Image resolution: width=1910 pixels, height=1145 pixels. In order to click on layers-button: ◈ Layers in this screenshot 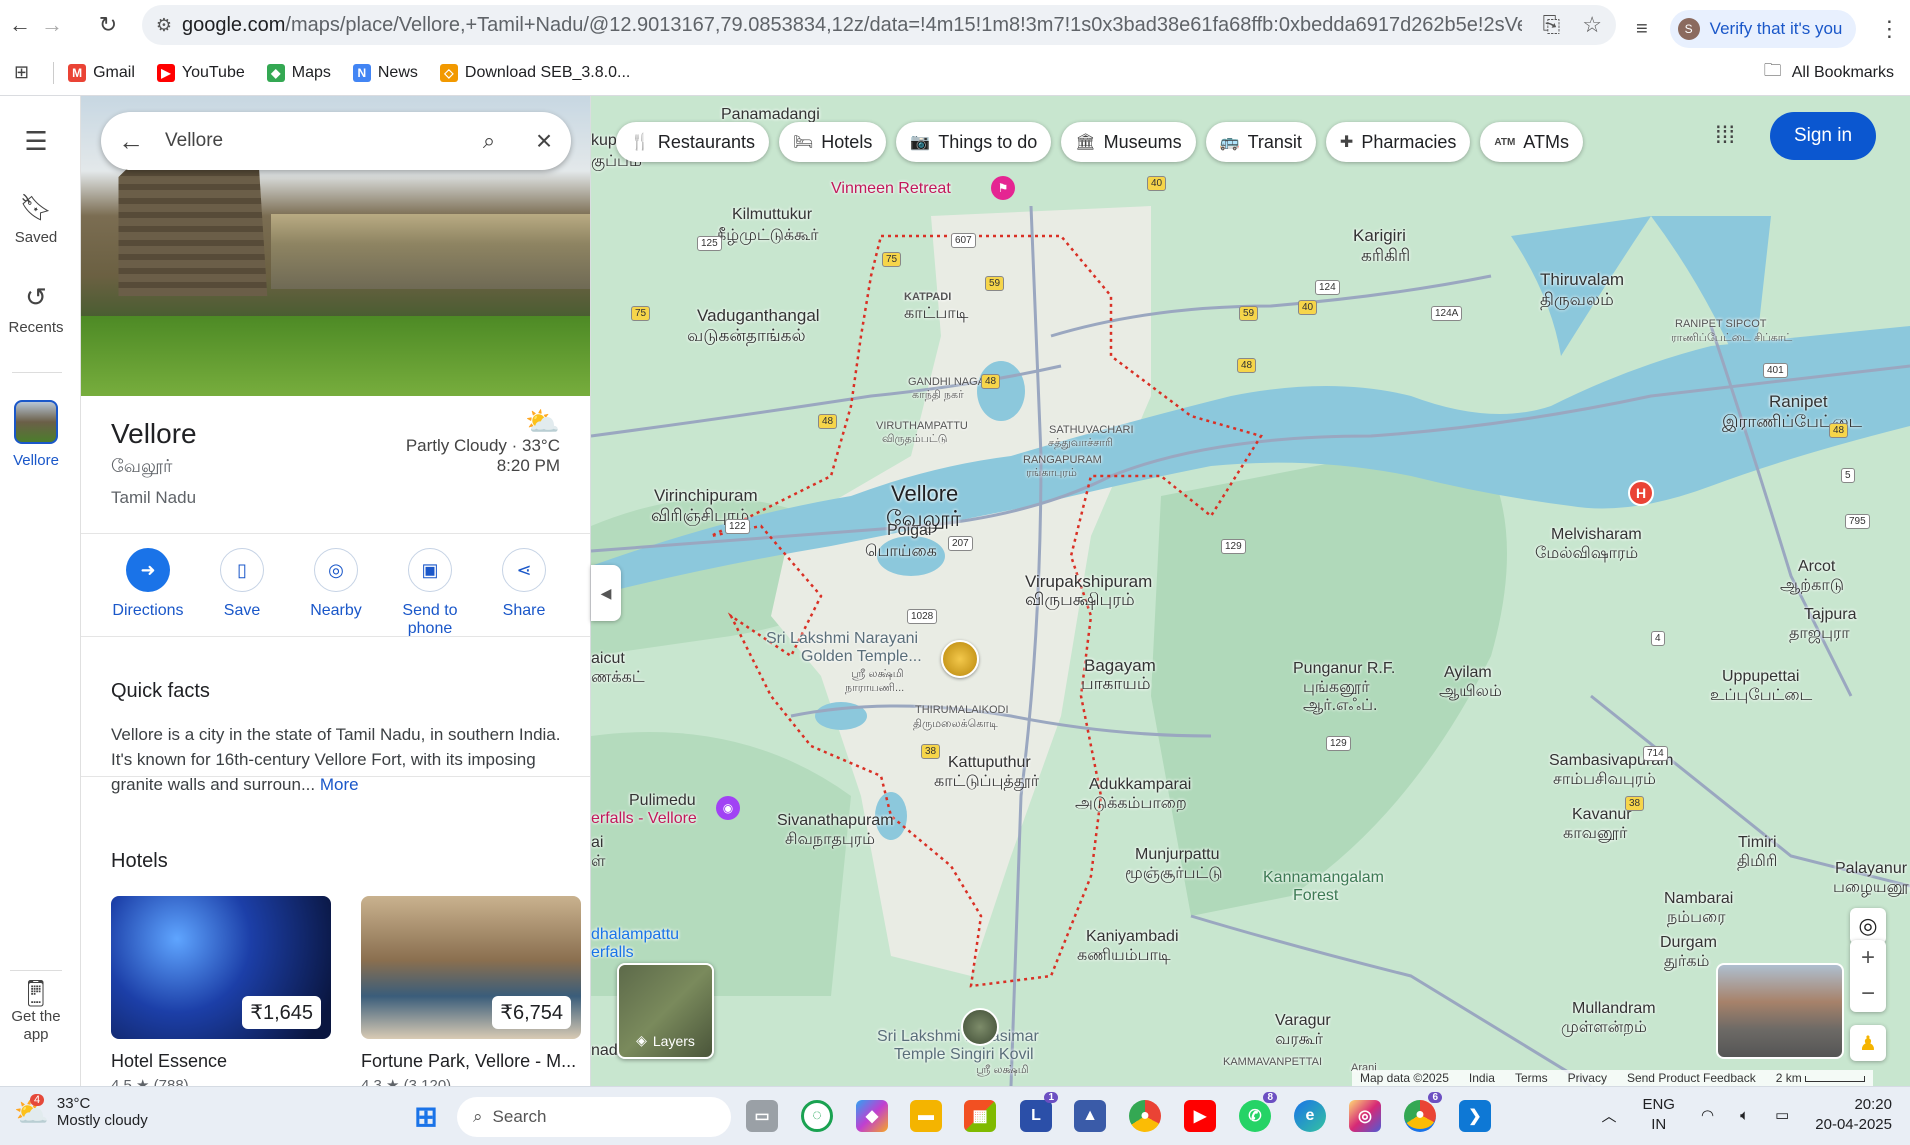, I will do `click(665, 1011)`.